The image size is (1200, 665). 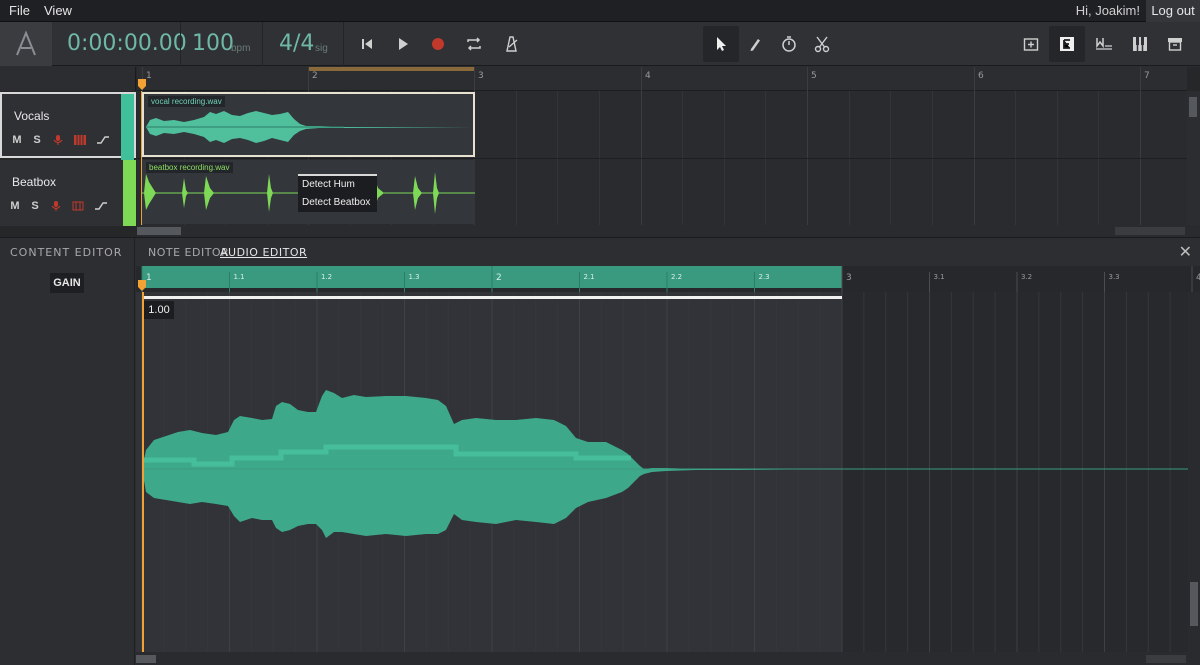 I want to click on track-header-beatbox: Beatbox M S, so click(x=68, y=193).